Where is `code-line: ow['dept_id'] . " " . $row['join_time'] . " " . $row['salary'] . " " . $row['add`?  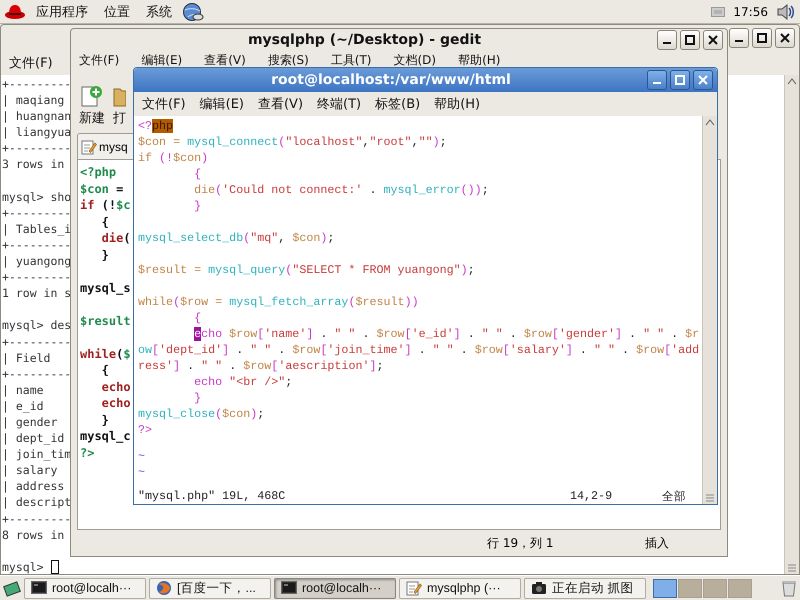
code-line: ow['dept_id'] . " " . $row['join_time'] . " " . $row['salary'] . " " . $row['add is located at coordinates (419, 350).